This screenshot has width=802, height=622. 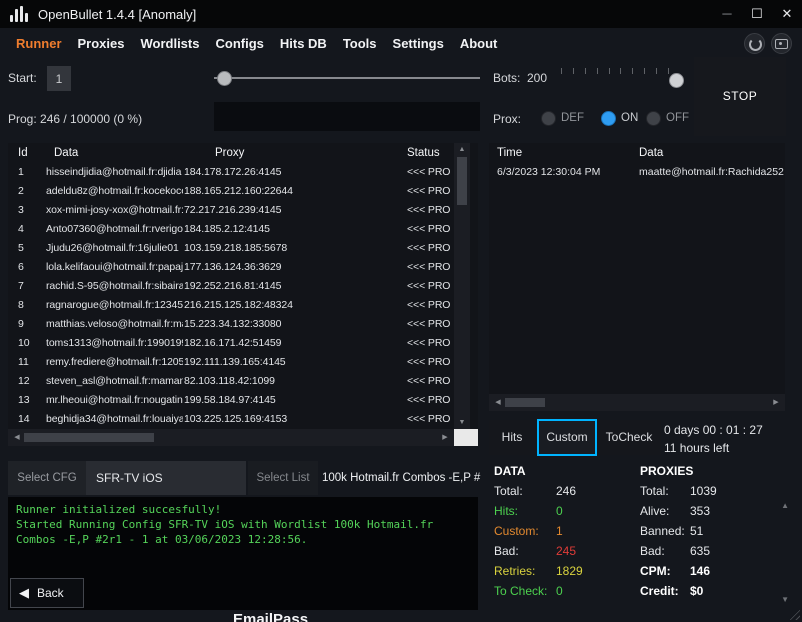 What do you see at coordinates (462, 149) in the screenshot?
I see `scroll-up-icon: ▲` at bounding box center [462, 149].